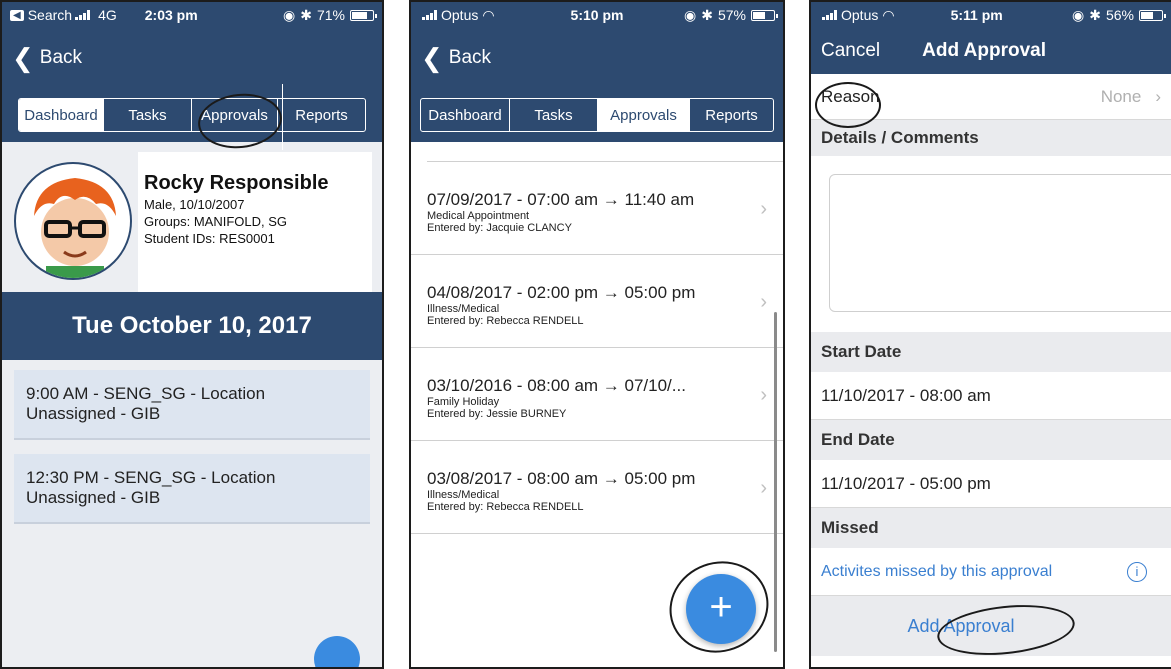 Image resolution: width=1171 pixels, height=669 pixels. I want to click on status-bar: ◀ Search 4G 2:03 pm ◉ ✱ 71%, so click(192, 15).